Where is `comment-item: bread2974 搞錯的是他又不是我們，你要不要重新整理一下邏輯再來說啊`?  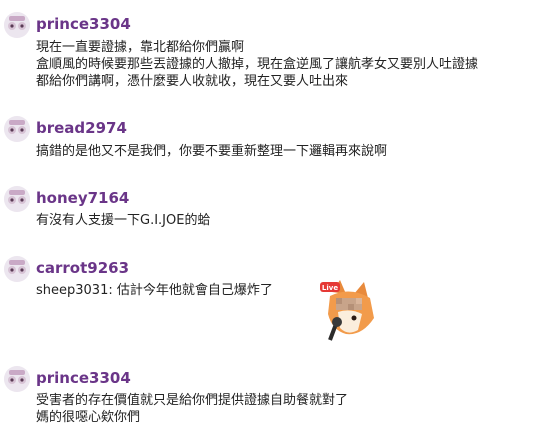 comment-item: bread2974 搞錯的是他又不是我們，你要不要重新整理一下邏輯再來說啊 is located at coordinates (277, 141).